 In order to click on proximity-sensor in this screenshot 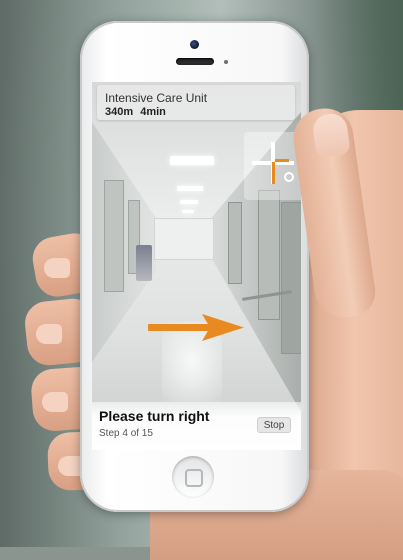, I will do `click(226, 62)`.